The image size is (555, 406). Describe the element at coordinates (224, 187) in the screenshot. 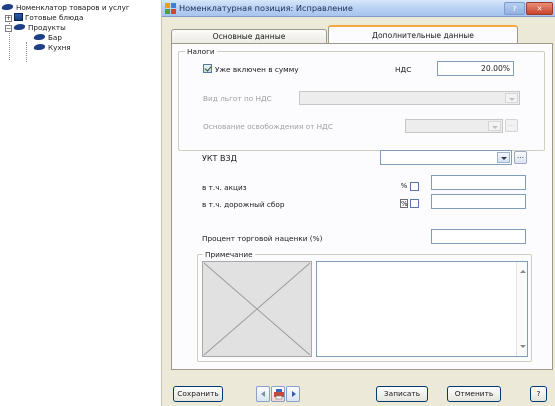

I see `excise-label: в т.ч. акциз` at that location.